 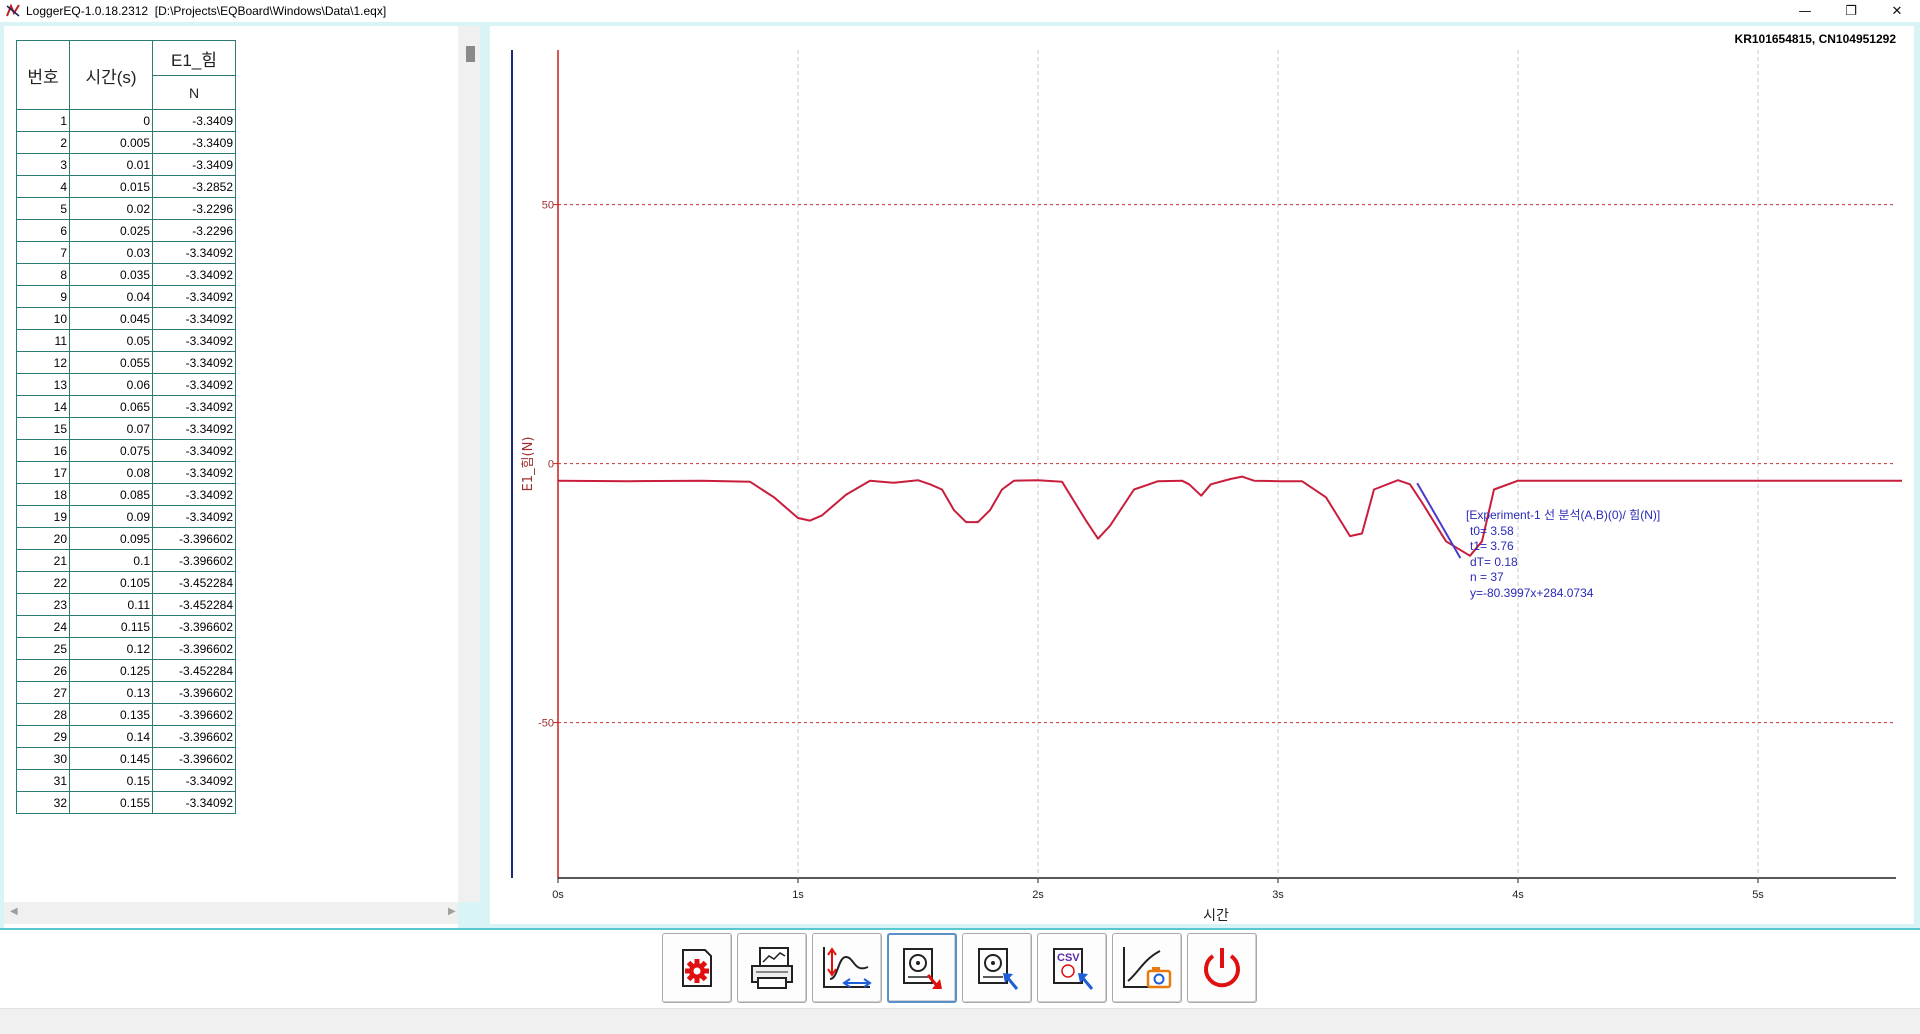 I want to click on row-number-cell: 7, so click(x=43, y=252).